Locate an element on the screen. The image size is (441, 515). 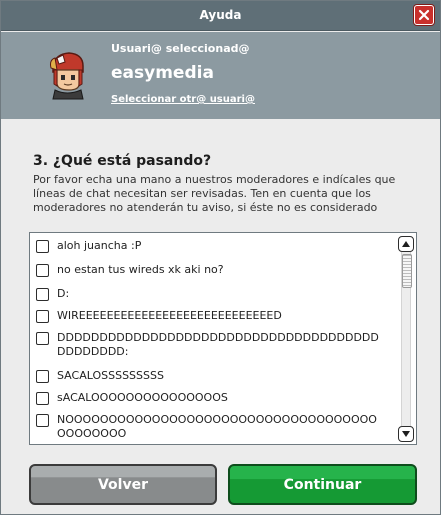
chat-line-item: WIREEEEEEEEEEEEEEEEEEEEEEEEEEEED is located at coordinates (216, 316).